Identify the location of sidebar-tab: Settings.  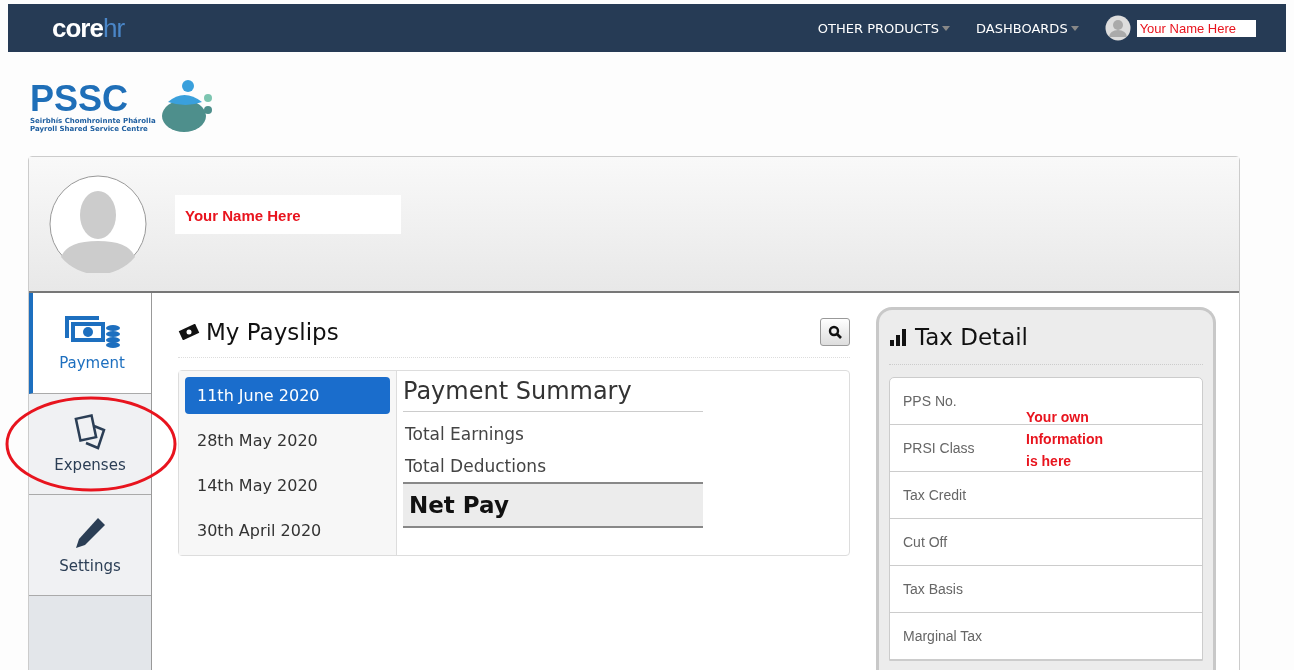
(90, 545).